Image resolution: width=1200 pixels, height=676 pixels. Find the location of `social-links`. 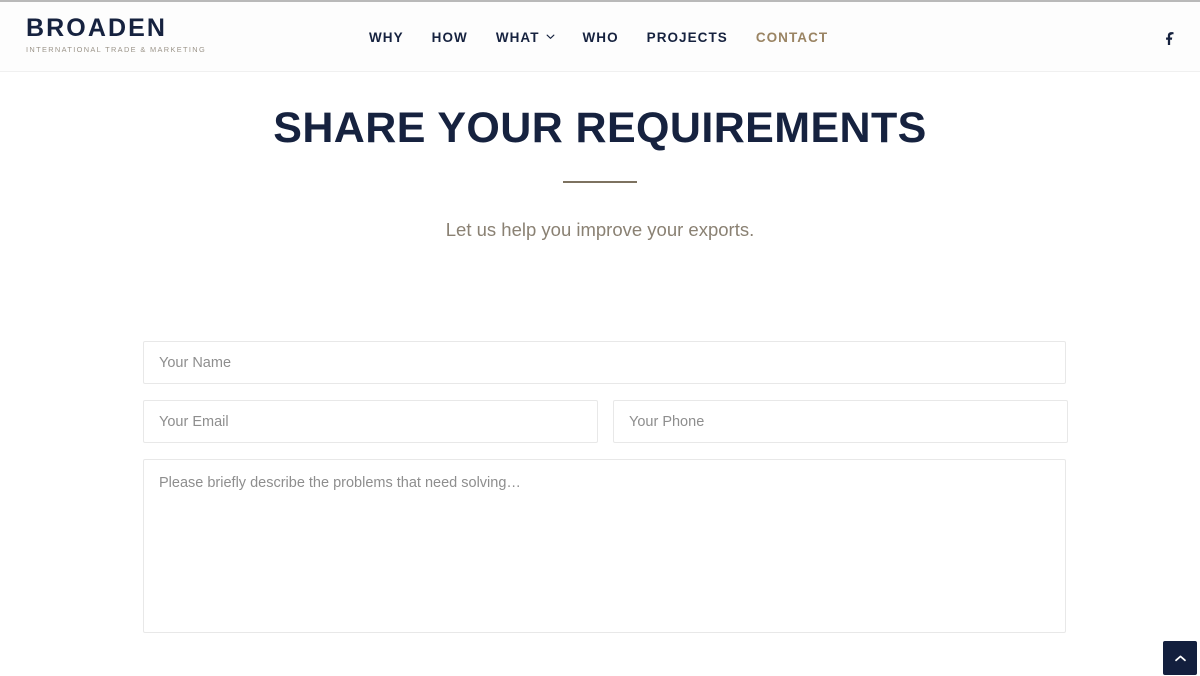

social-links is located at coordinates (1170, 37).